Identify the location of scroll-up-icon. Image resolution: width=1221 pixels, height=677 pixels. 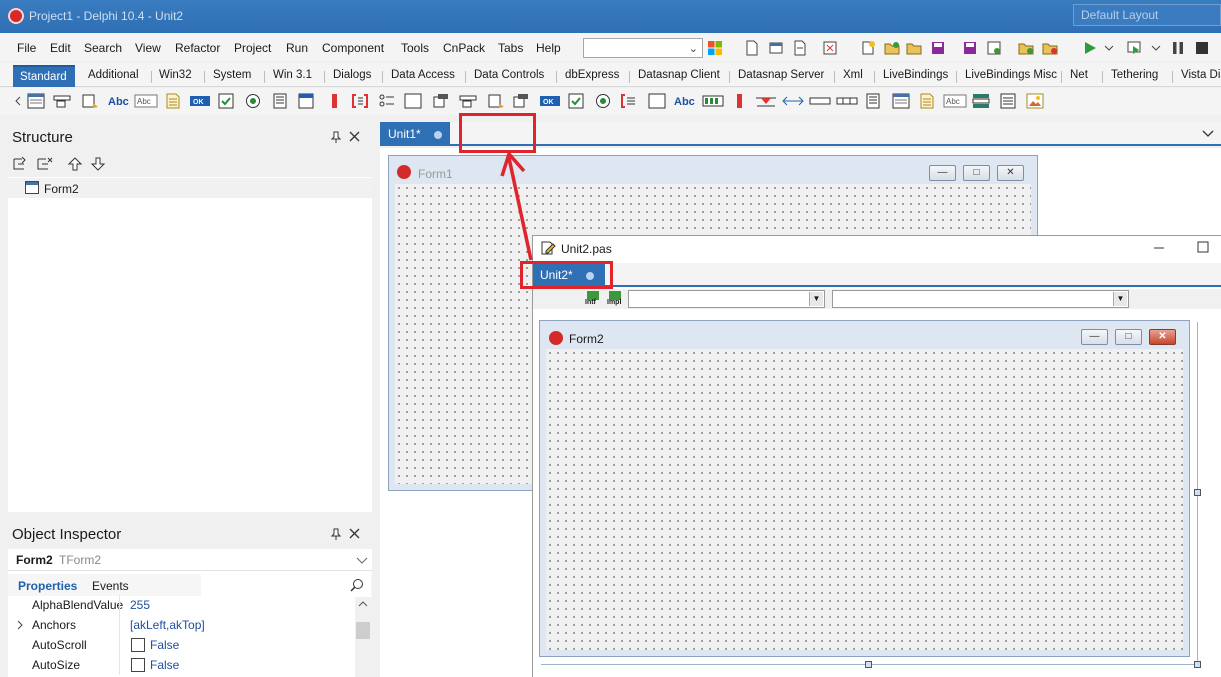
(363, 604).